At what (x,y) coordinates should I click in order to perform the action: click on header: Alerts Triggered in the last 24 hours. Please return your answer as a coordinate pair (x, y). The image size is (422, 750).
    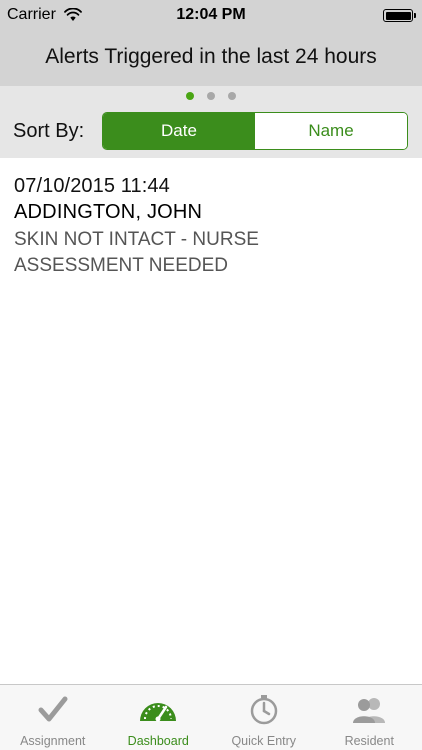
    Looking at the image, I should click on (211, 58).